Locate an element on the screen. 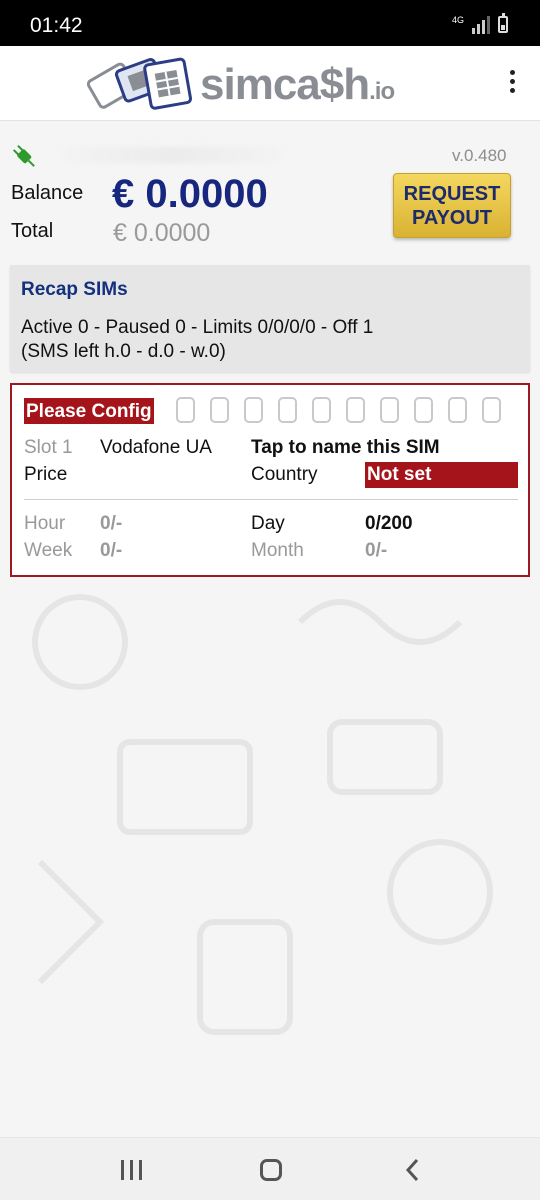 Image resolution: width=540 pixels, height=1200 pixels. app-logo: simca$h.io is located at coordinates (248, 84).